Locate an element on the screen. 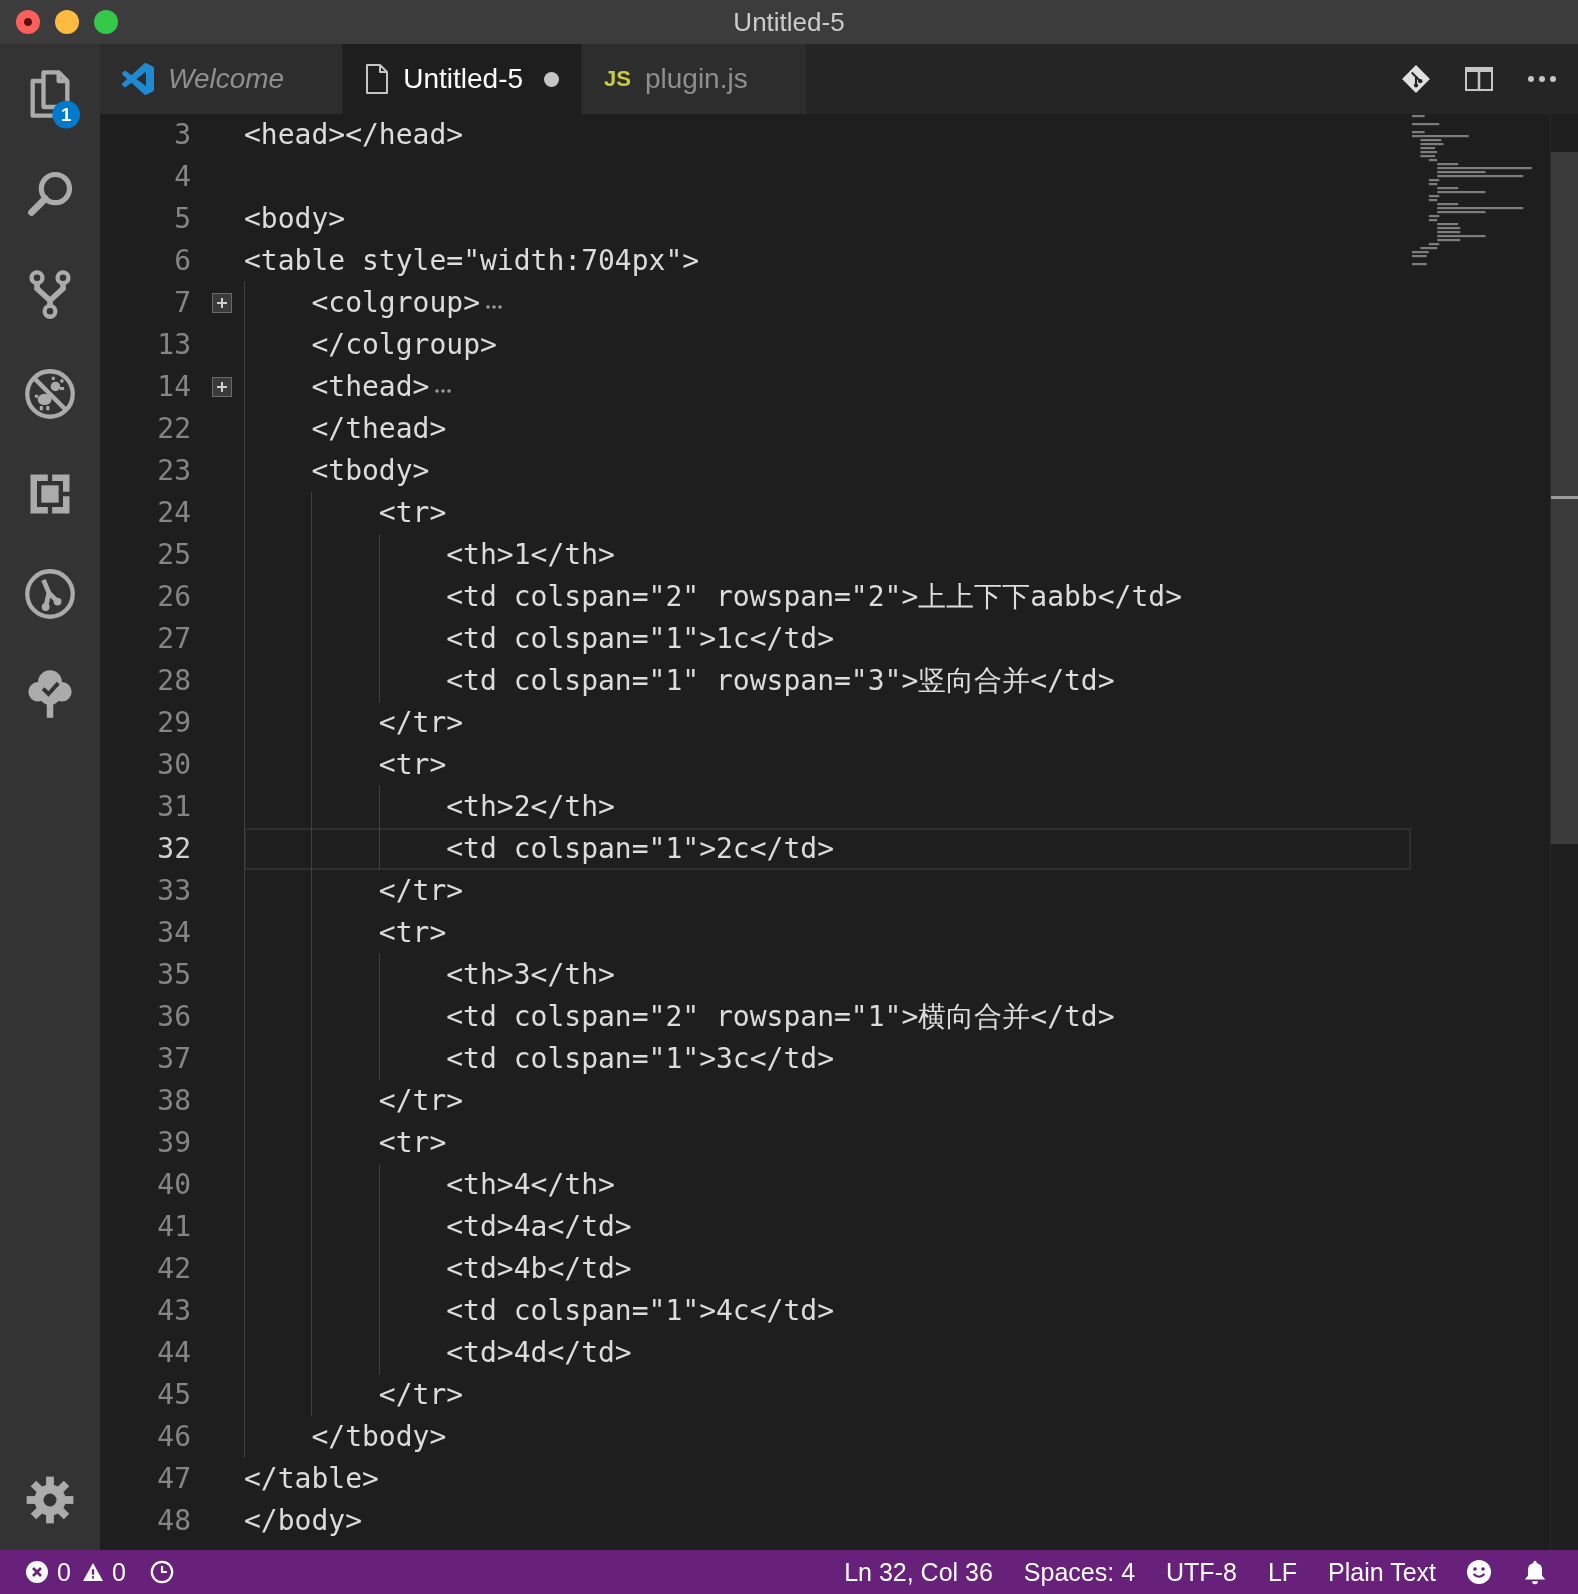 The width and height of the screenshot is (1578, 1594). diamond-branch-icon is located at coordinates (1416, 79).